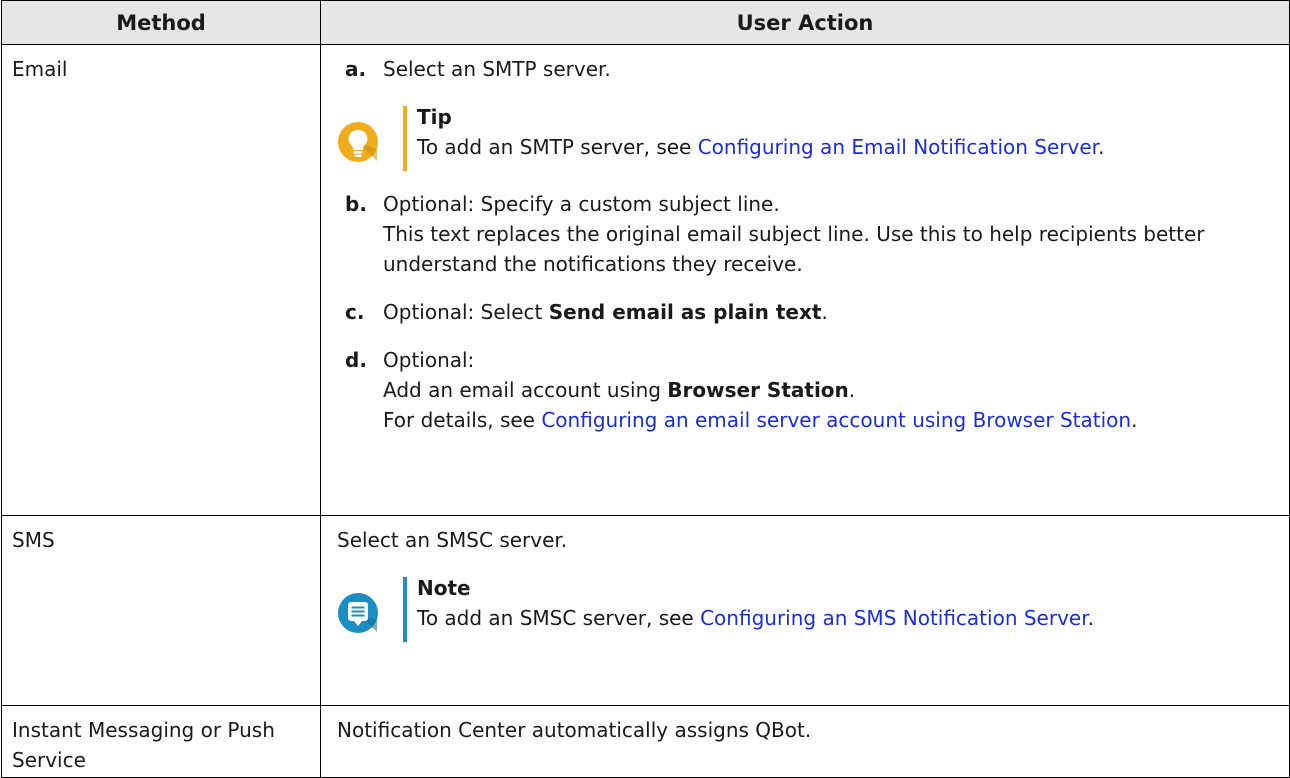  I want to click on browser-station-label: Browser Station, so click(758, 390).